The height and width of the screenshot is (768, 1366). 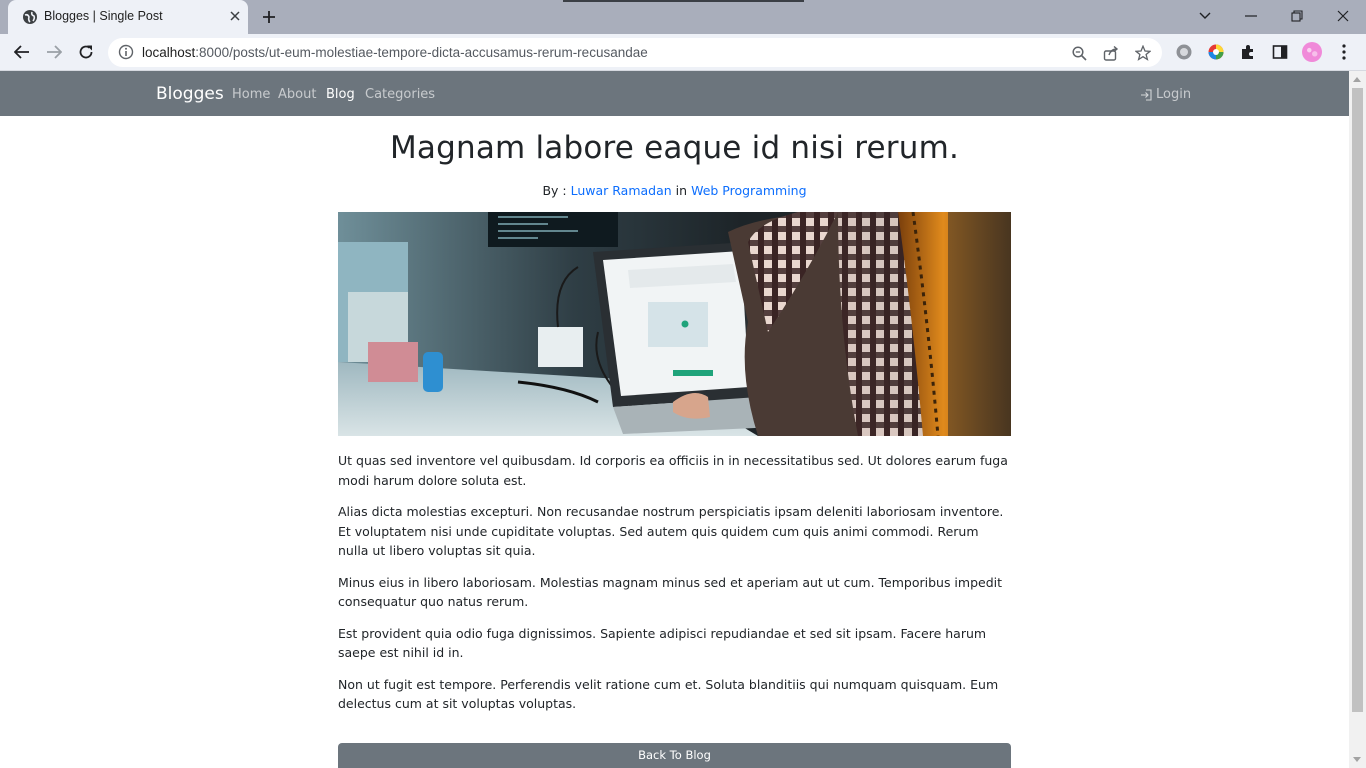 What do you see at coordinates (86, 52) in the screenshot?
I see `reload-icon` at bounding box center [86, 52].